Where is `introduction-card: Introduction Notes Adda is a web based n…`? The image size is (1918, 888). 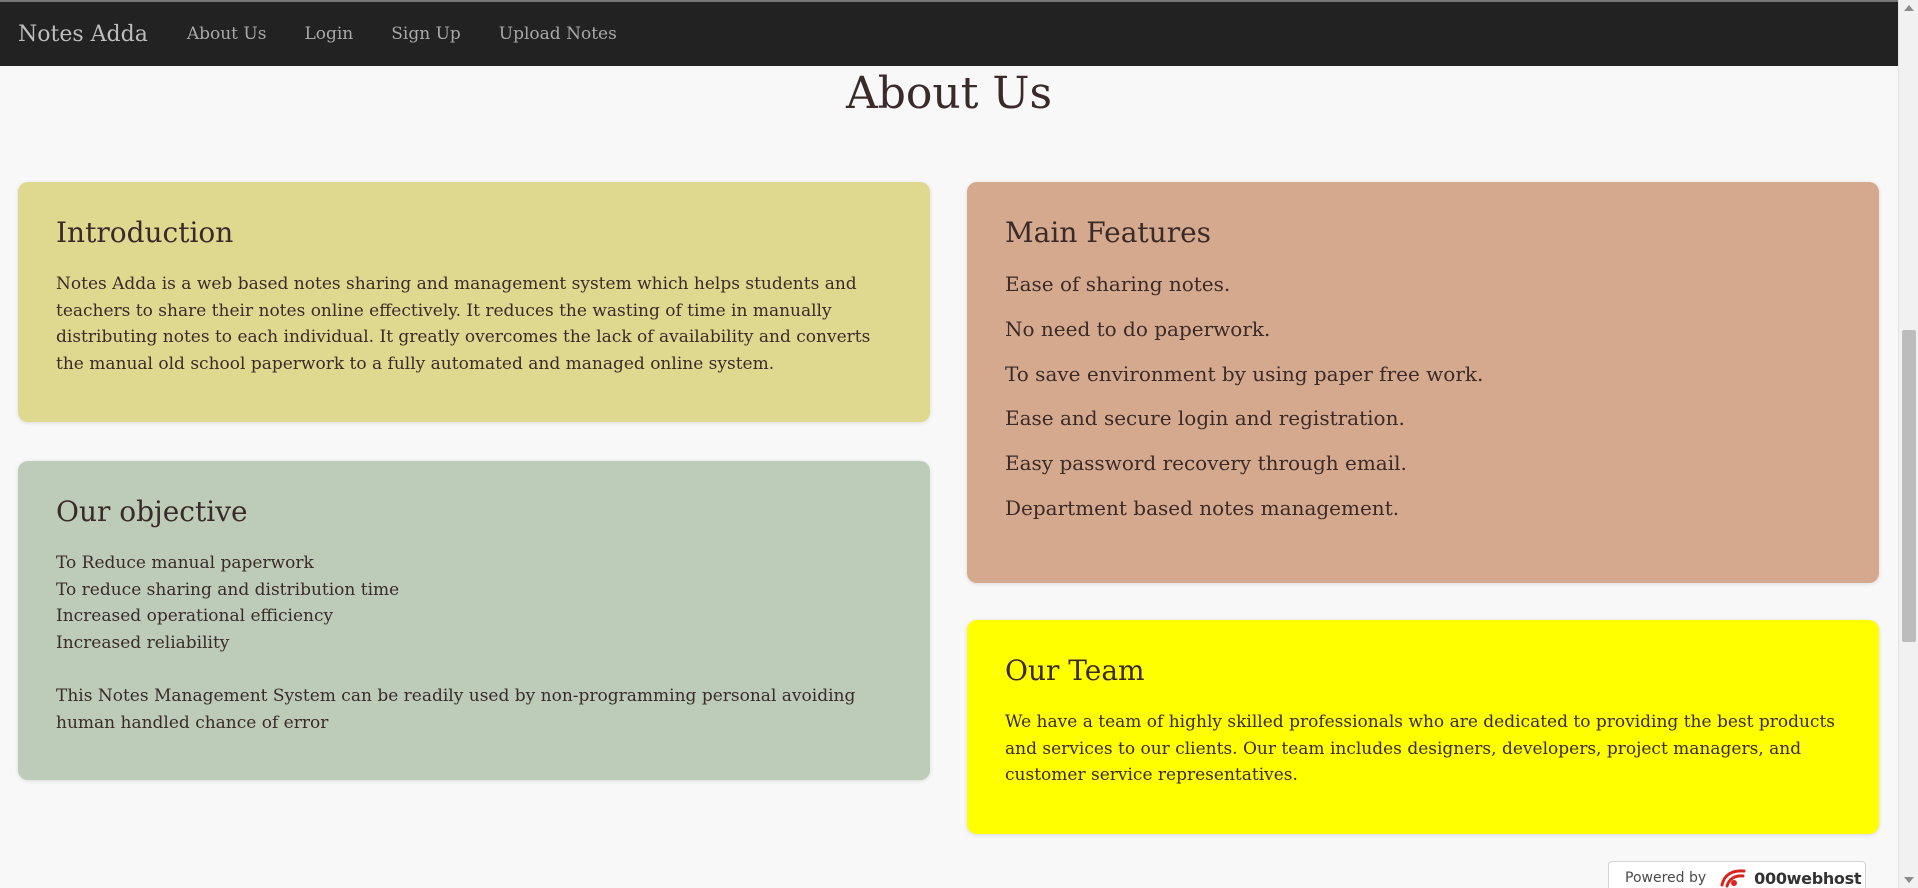
introduction-card: Introduction Notes Adda is a web based n… is located at coordinates (474, 302).